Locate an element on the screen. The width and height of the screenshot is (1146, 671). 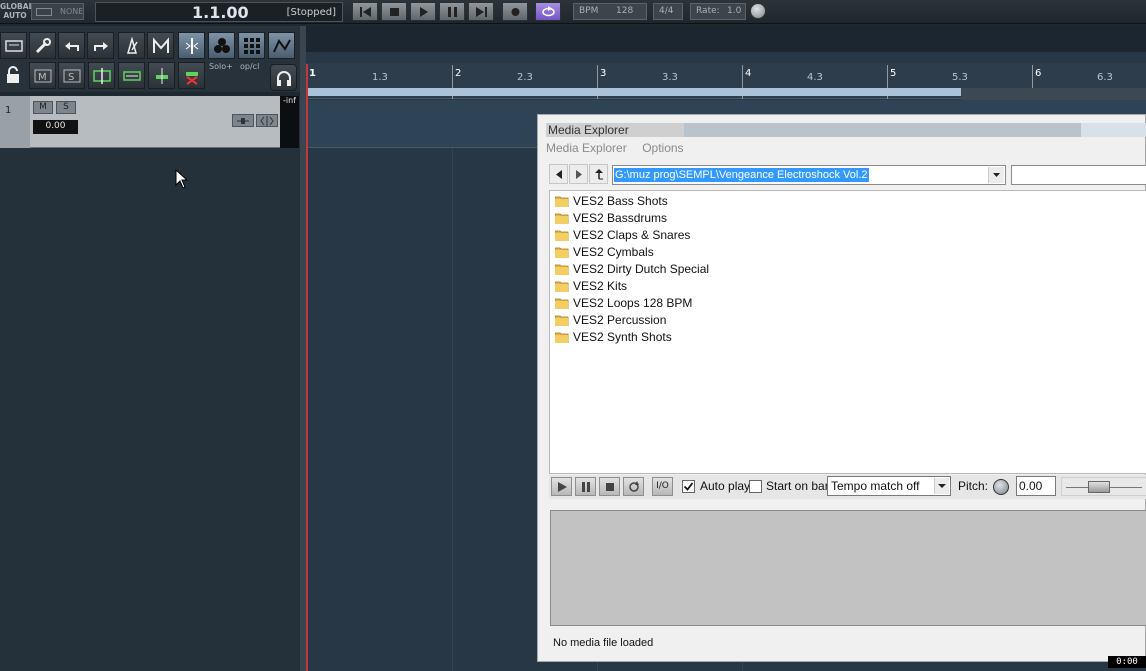
repeat-toggle is located at coordinates (548, 11).